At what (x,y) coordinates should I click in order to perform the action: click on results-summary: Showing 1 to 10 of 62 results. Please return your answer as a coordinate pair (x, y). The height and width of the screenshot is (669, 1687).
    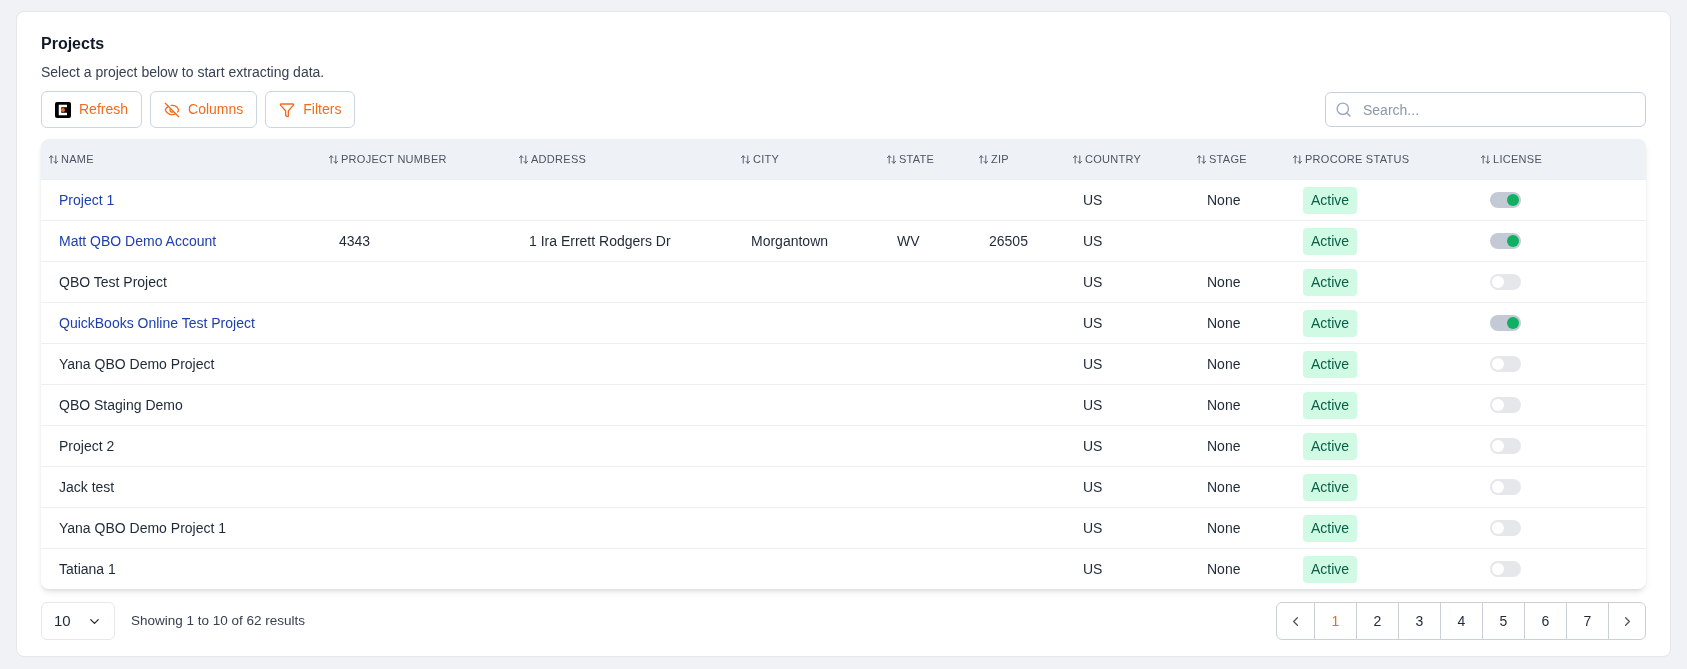
    Looking at the image, I should click on (218, 620).